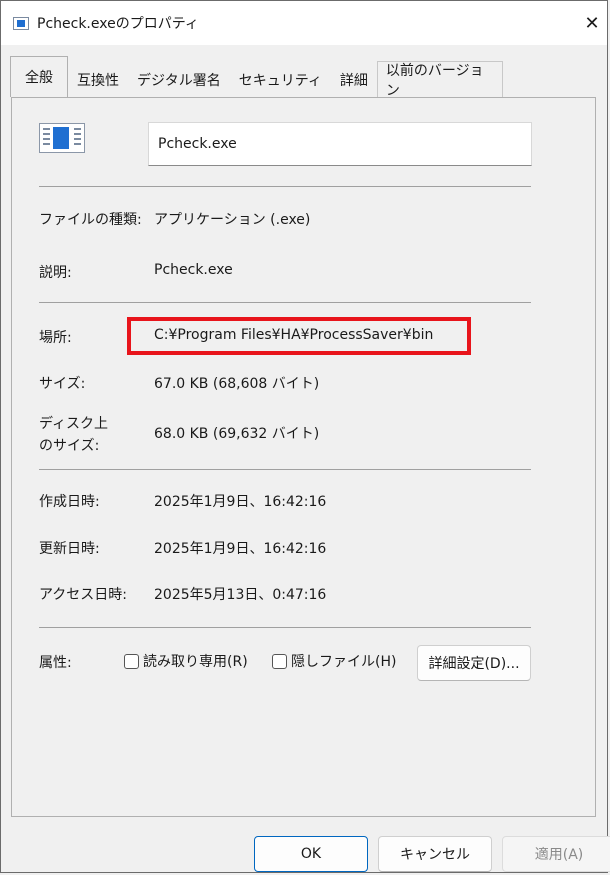 The image size is (610, 875). Describe the element at coordinates (69, 446) in the screenshot. I see `disk-size-label-line2: のサイズ:` at that location.